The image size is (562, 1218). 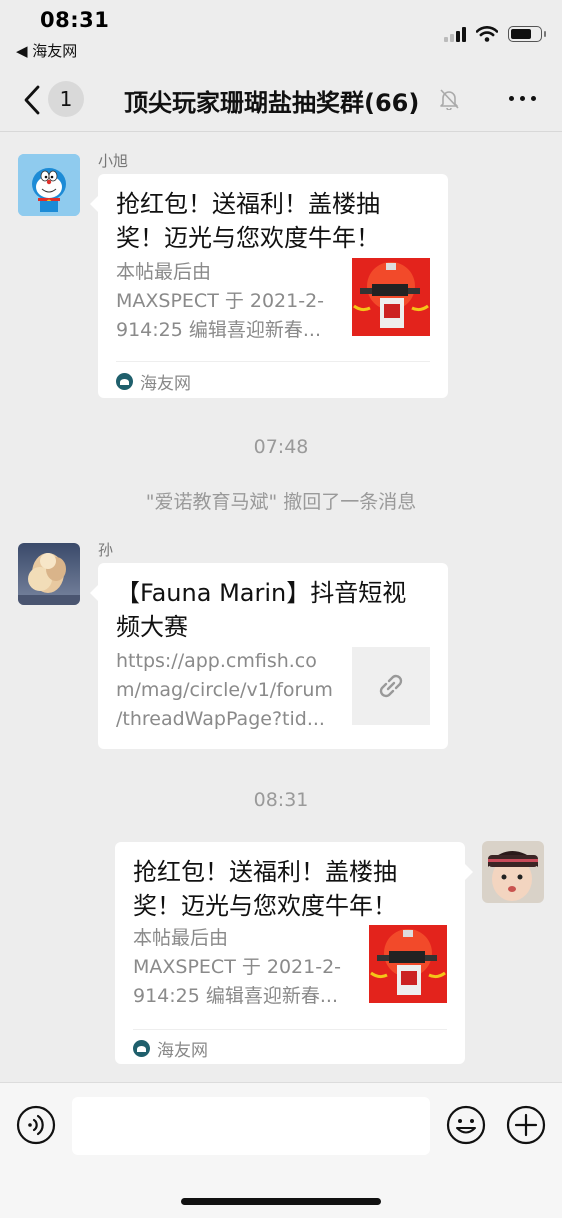 I want to click on status-icons, so click(x=495, y=34).